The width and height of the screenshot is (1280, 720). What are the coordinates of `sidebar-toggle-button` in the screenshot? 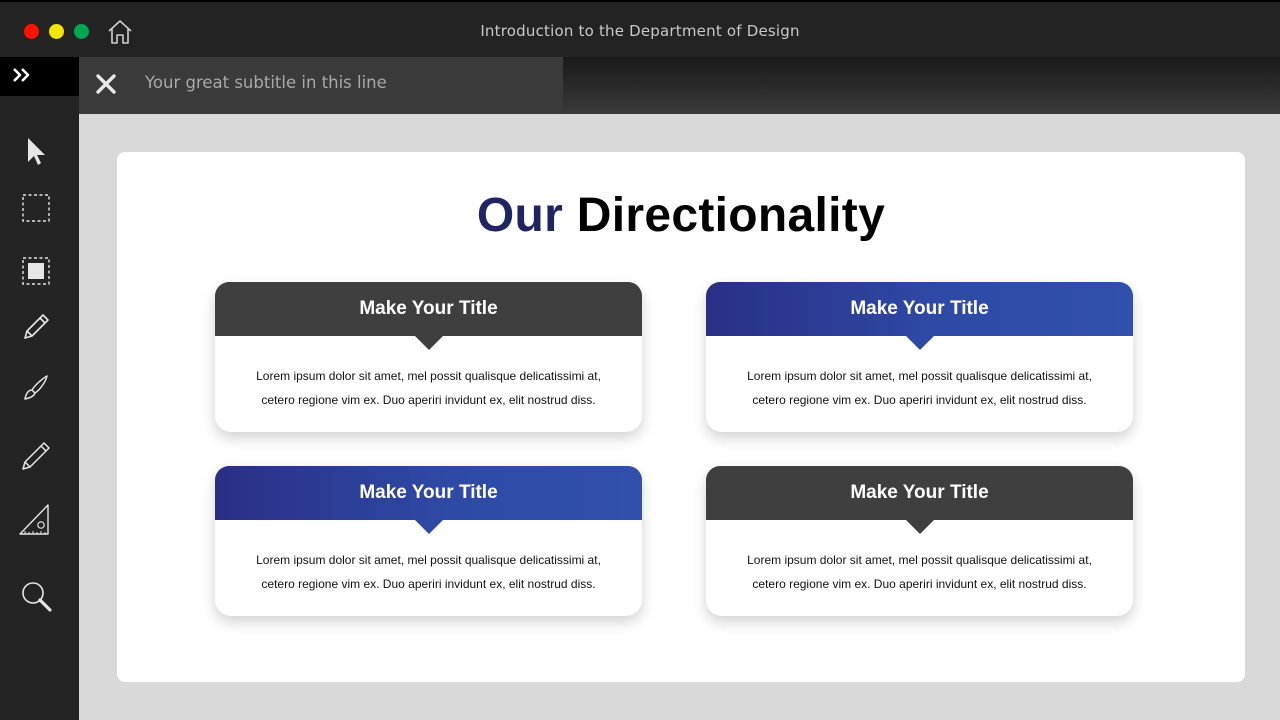 It's located at (39, 76).